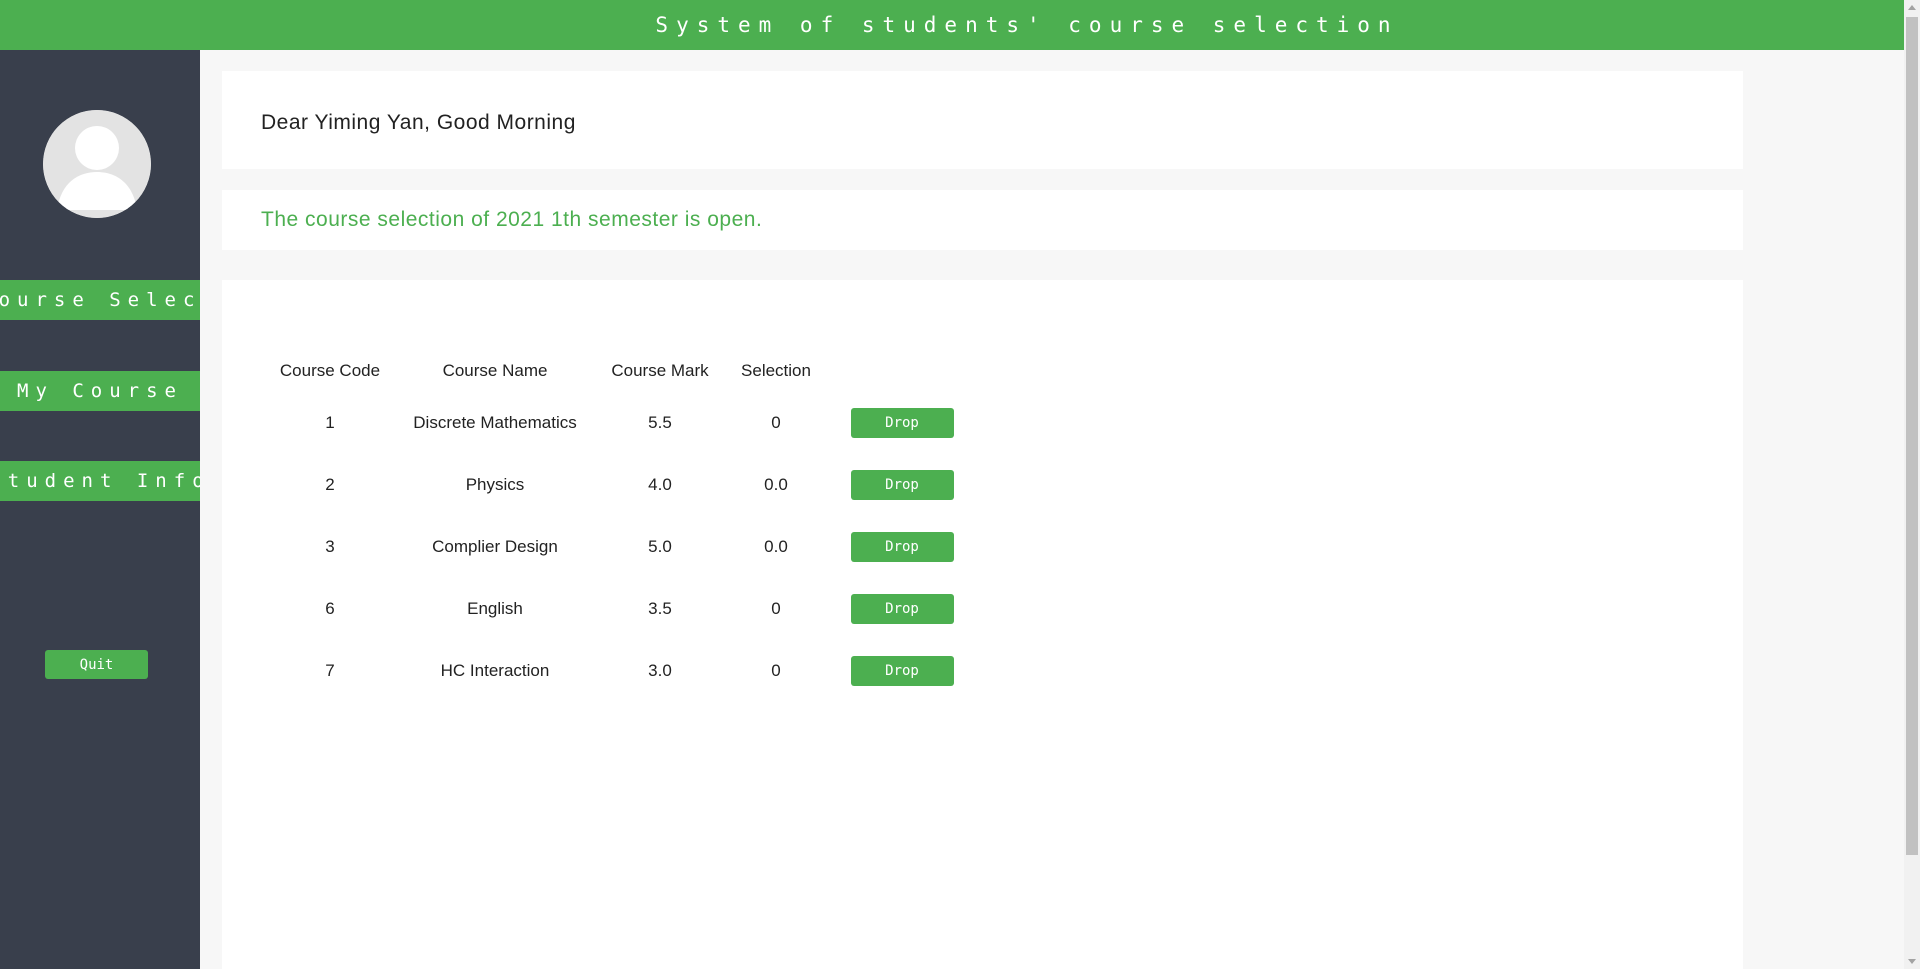  What do you see at coordinates (660, 670) in the screenshot?
I see `course-mark: 3.0` at bounding box center [660, 670].